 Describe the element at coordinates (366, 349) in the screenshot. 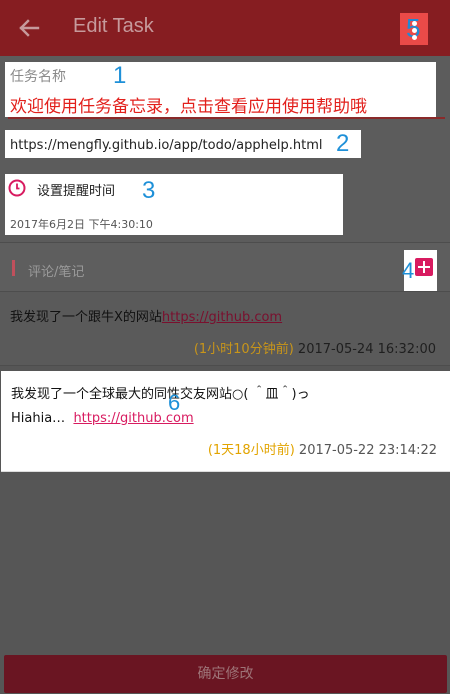

I see `comment-timestamp: 2017-05-24 16:32:00` at that location.